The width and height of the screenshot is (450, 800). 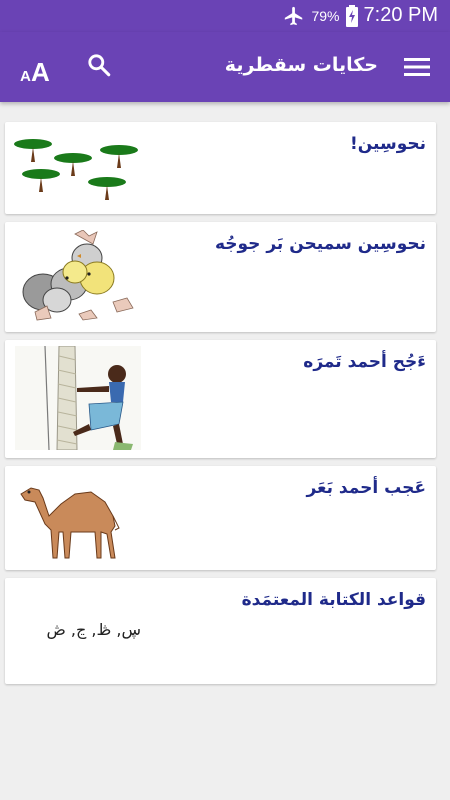 I want to click on story-card: نحوسِين سميحن بَر جوجُه, so click(x=220, y=277).